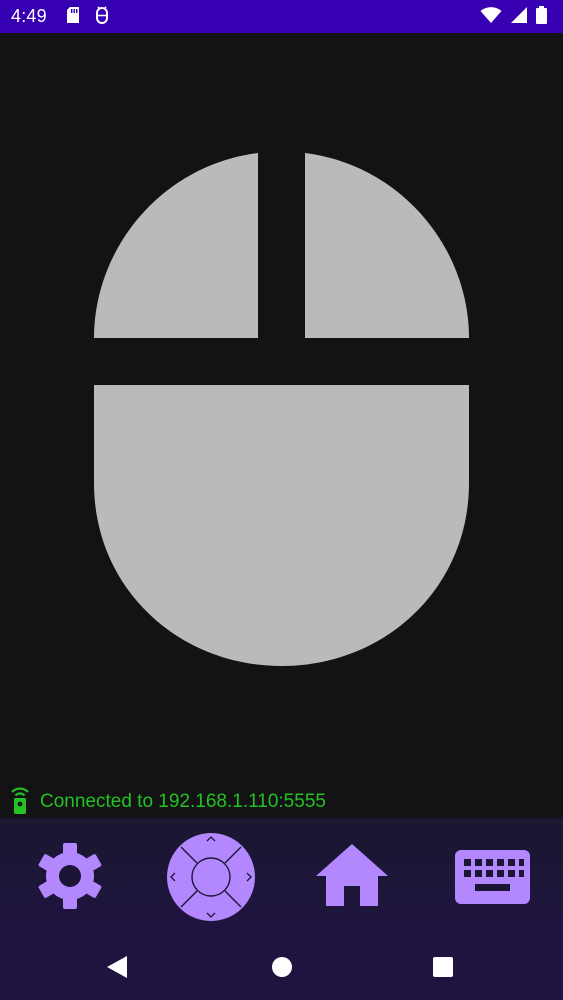  What do you see at coordinates (176, 245) in the screenshot?
I see `left-click-button` at bounding box center [176, 245].